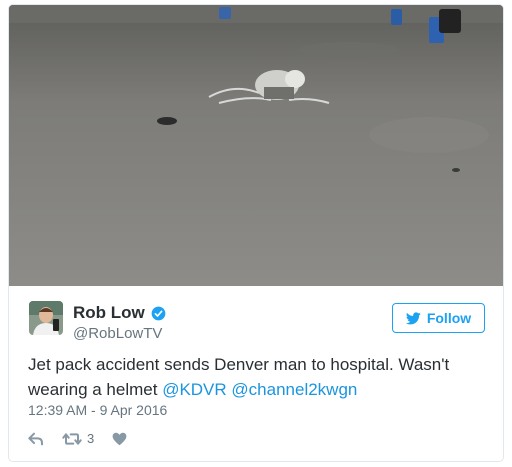 The height and width of the screenshot is (467, 512). I want to click on mention-link-kdvr: @KDVR, so click(194, 389).